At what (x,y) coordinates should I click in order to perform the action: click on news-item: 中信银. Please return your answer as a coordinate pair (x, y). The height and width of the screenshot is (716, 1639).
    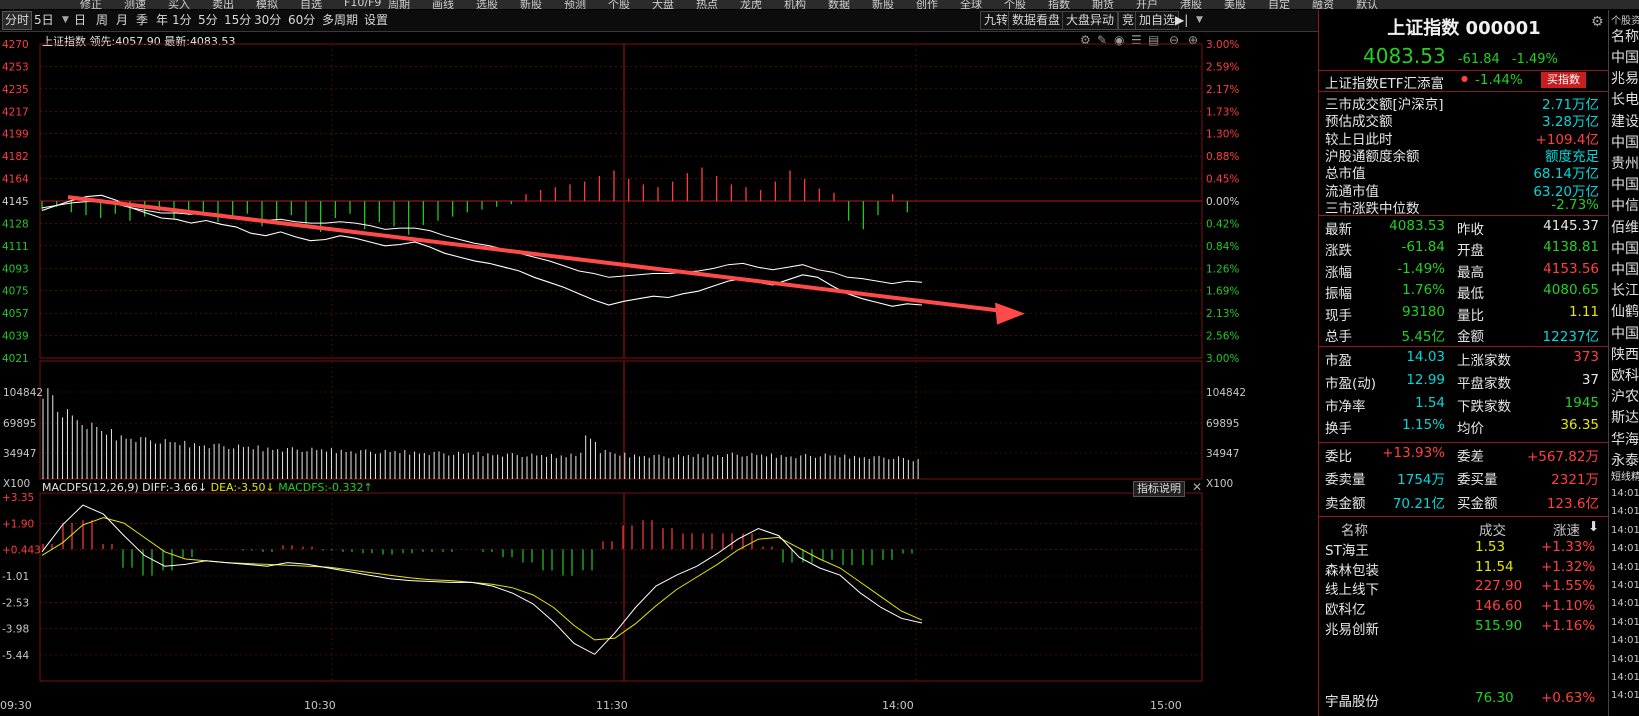
    Looking at the image, I should click on (1625, 205).